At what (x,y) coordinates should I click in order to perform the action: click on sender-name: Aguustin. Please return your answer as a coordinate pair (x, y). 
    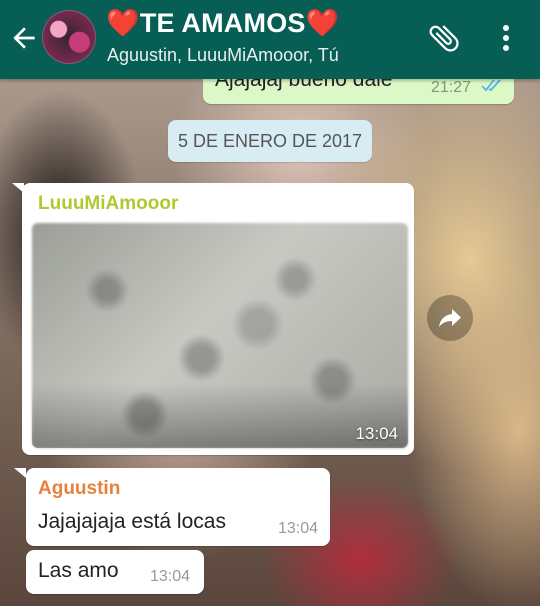
    Looking at the image, I should click on (79, 489).